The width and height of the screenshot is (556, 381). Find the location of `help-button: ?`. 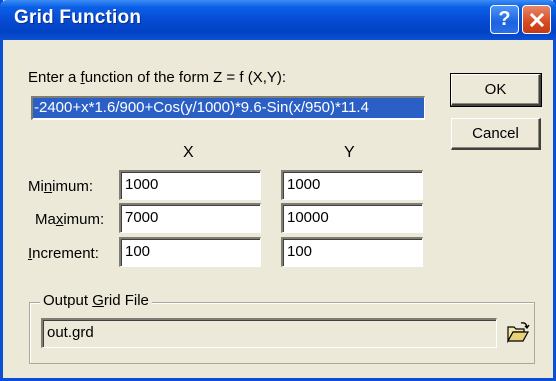

help-button: ? is located at coordinates (504, 19).